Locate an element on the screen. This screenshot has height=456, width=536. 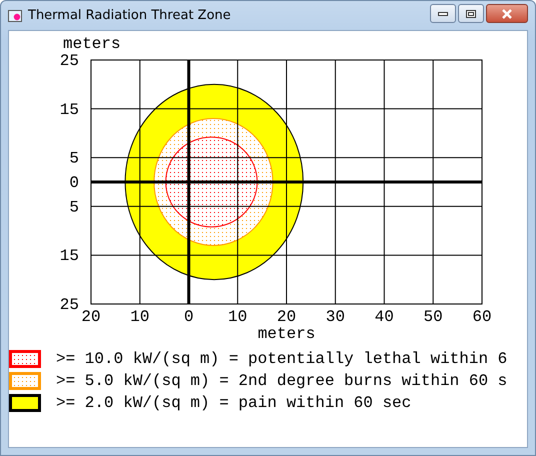
x-tick-label: 30 is located at coordinates (335, 317).